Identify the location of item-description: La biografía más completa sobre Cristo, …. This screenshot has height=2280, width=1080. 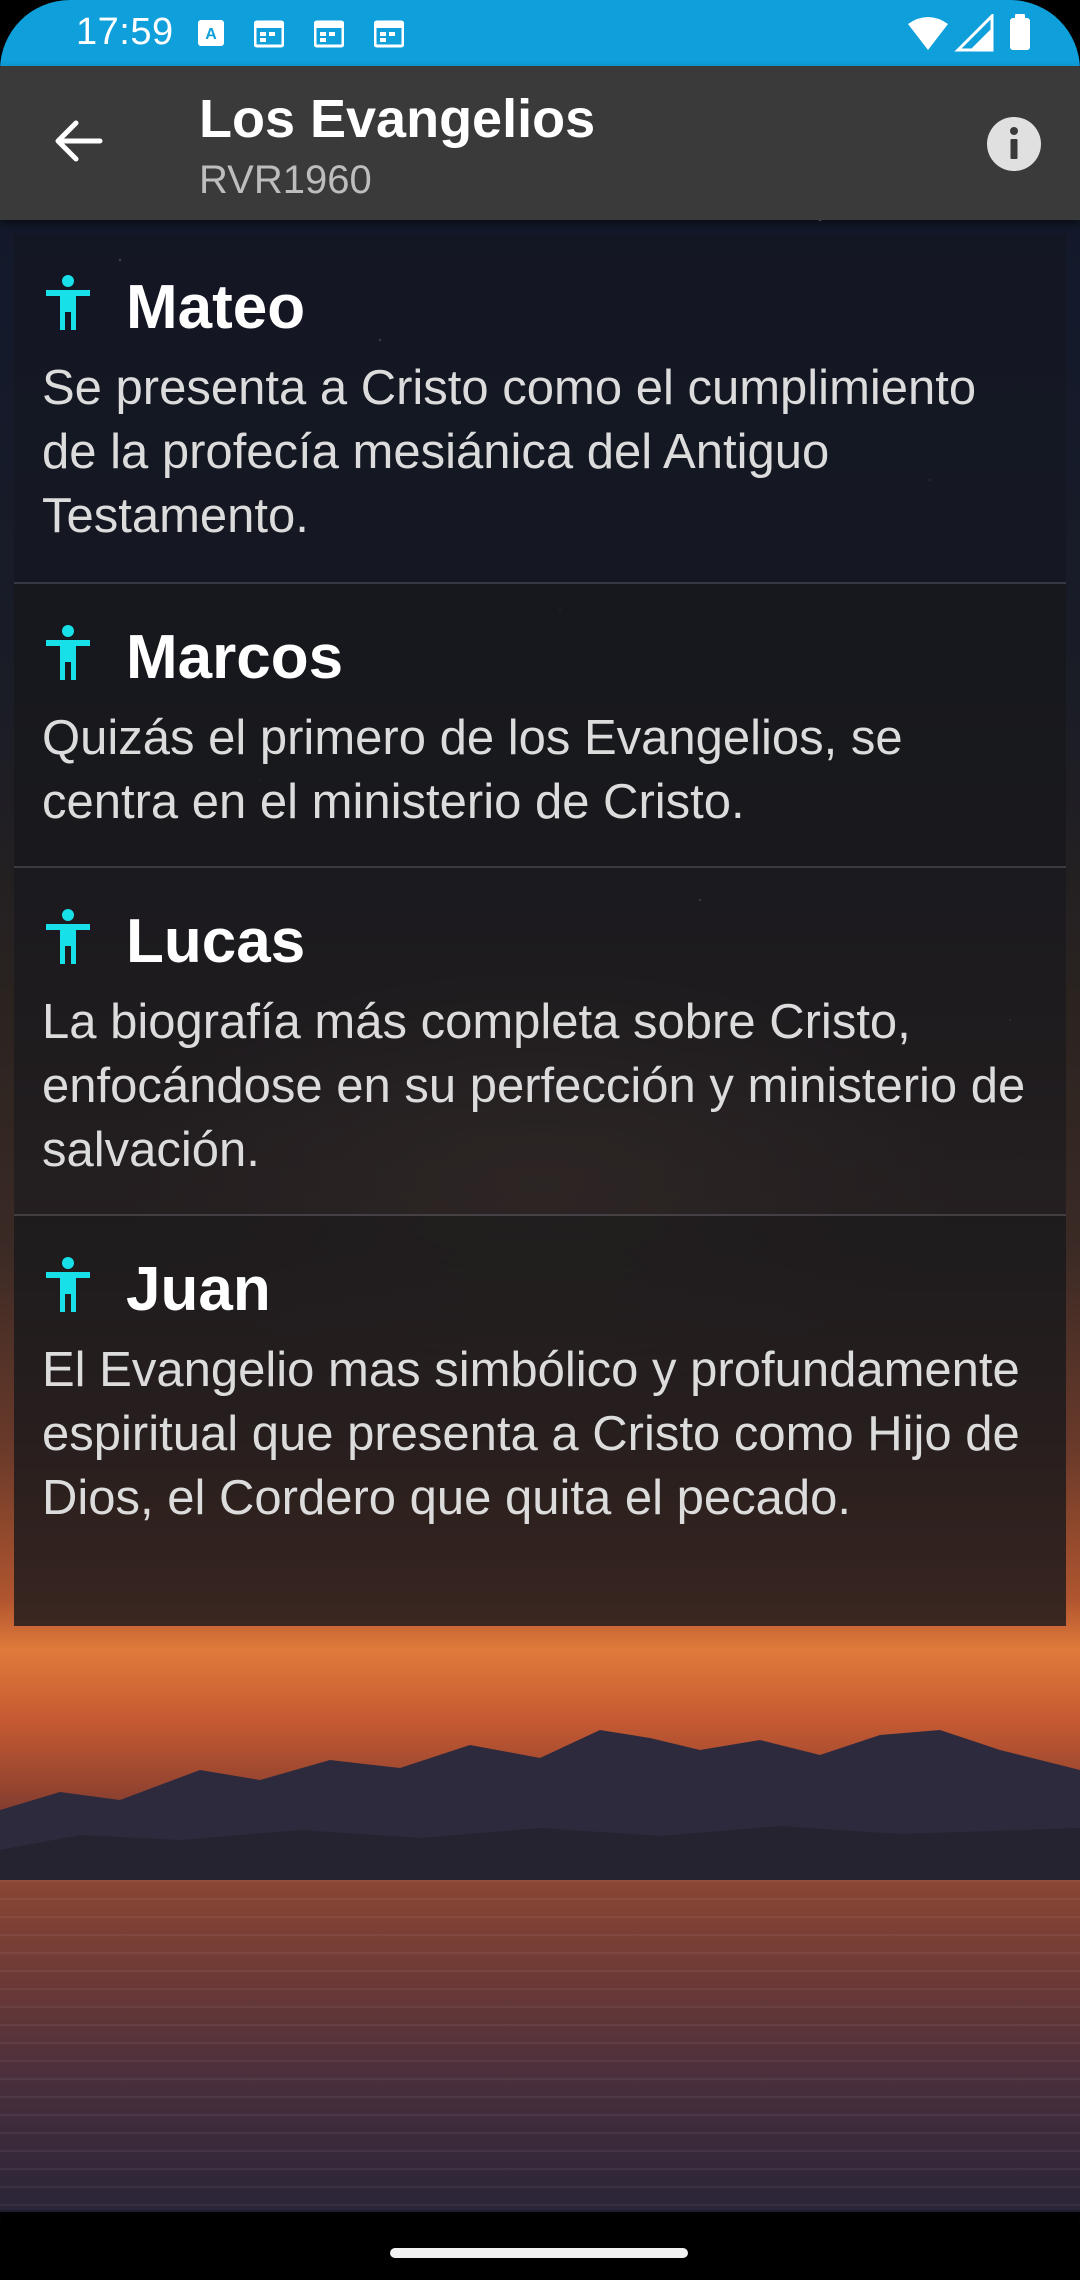
(534, 1086).